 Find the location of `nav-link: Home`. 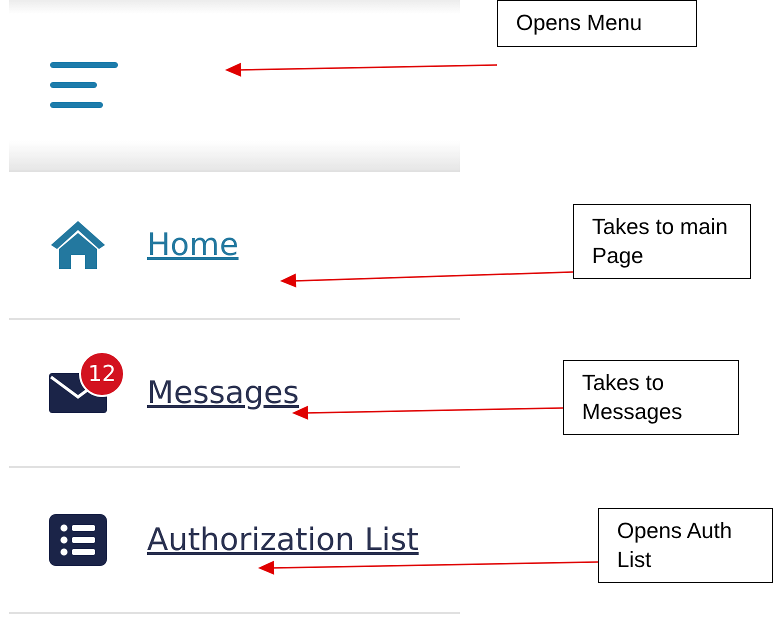

nav-link: Home is located at coordinates (193, 245).